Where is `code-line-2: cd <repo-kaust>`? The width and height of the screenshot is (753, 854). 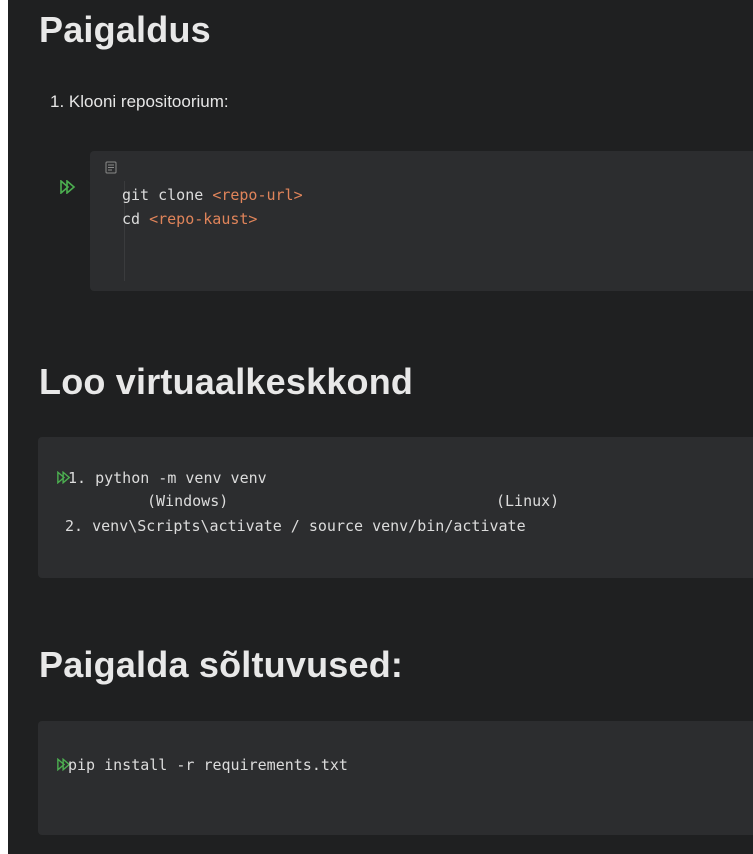 code-line-2: cd <repo-kaust> is located at coordinates (189, 219).